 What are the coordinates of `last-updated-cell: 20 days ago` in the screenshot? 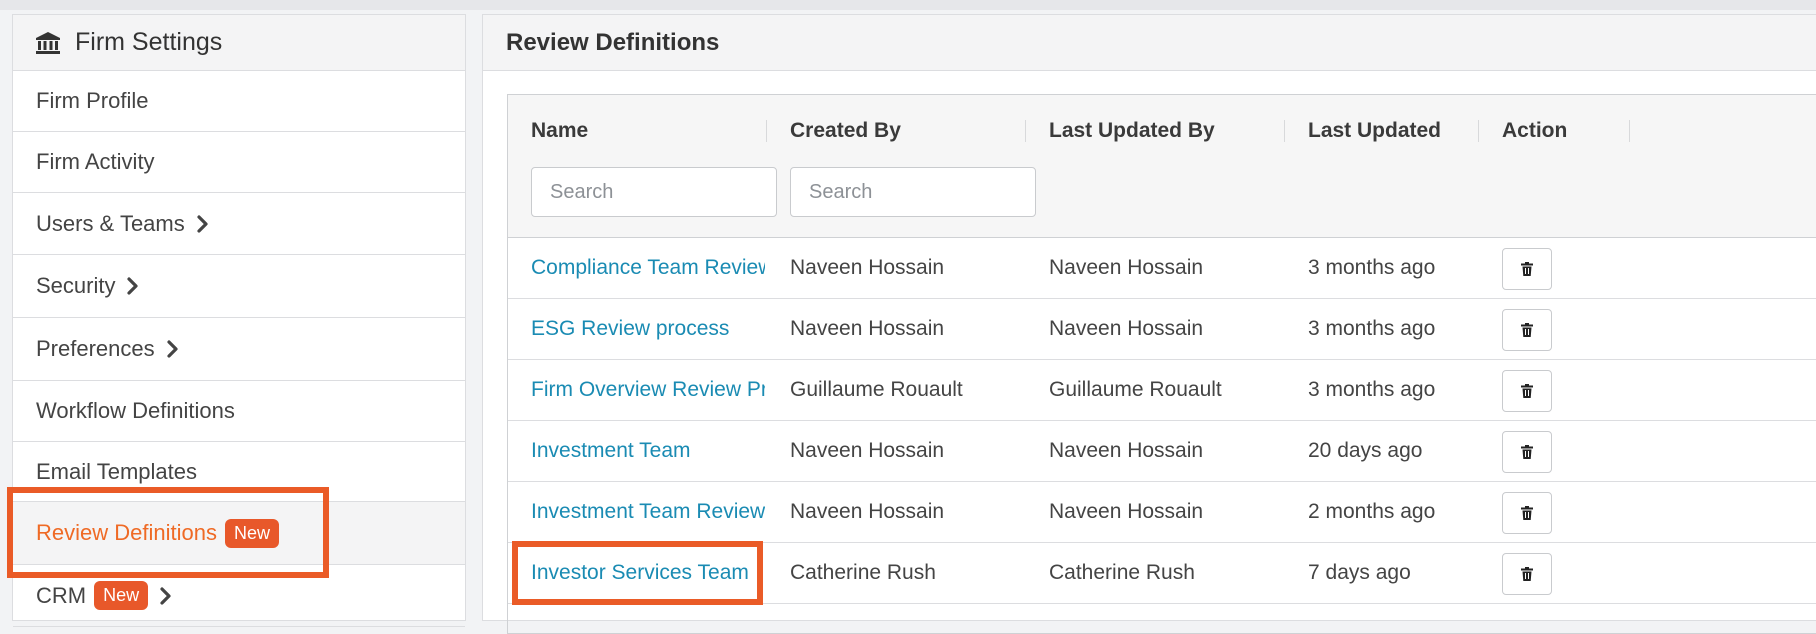 It's located at (1365, 450).